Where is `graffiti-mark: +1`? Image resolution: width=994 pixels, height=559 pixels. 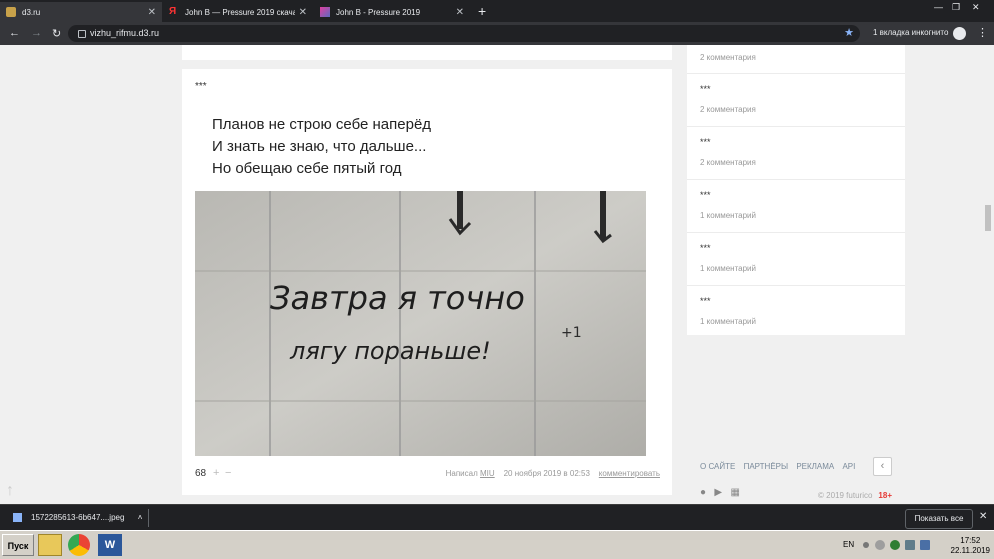
graffiti-mark: +1 is located at coordinates (571, 333).